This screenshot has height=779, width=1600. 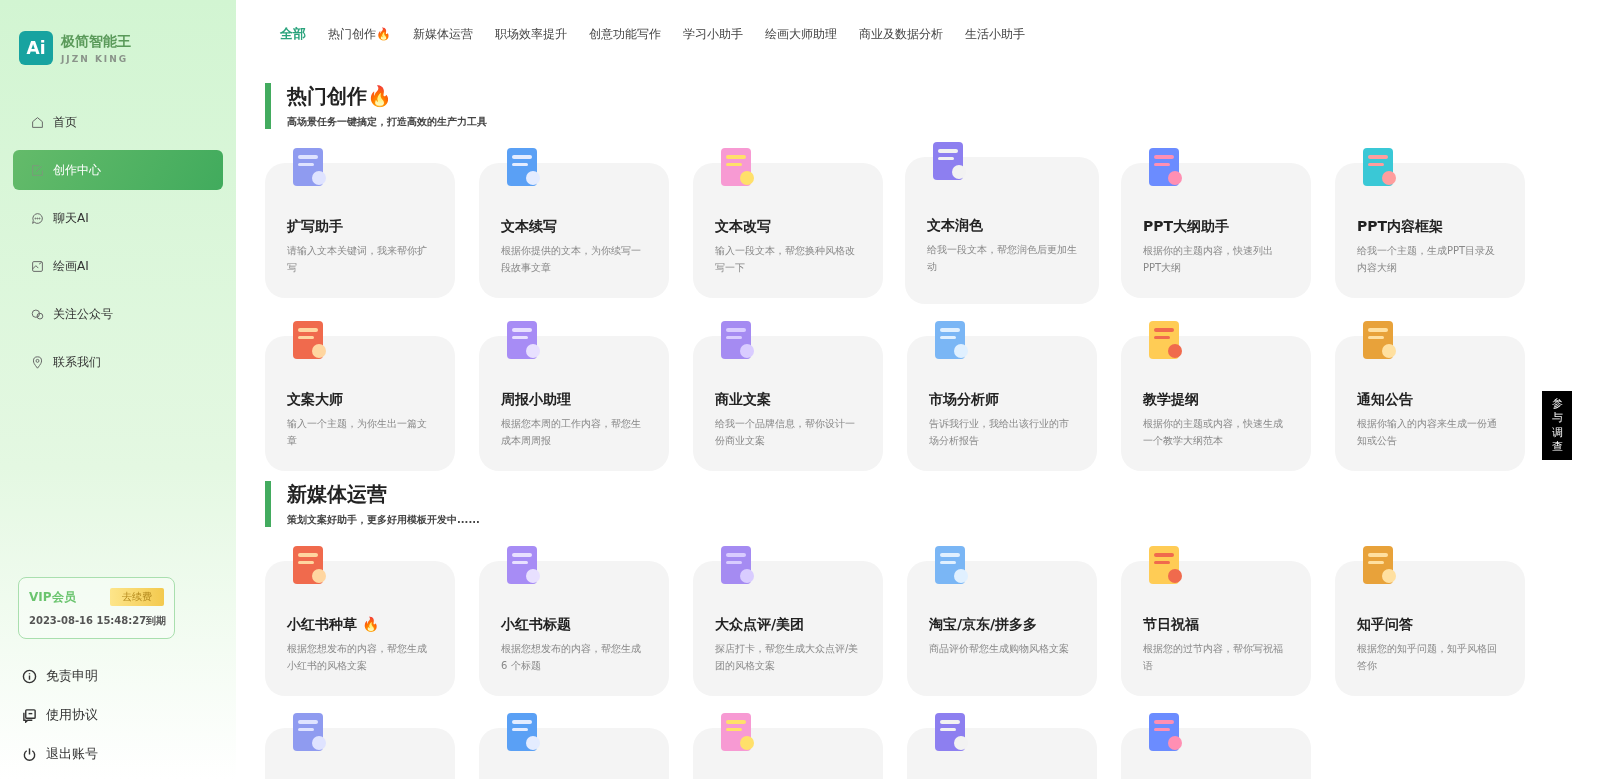 I want to click on template-card: 扩写助手 请输入文本关键词，我来帮你扩写, so click(x=360, y=230).